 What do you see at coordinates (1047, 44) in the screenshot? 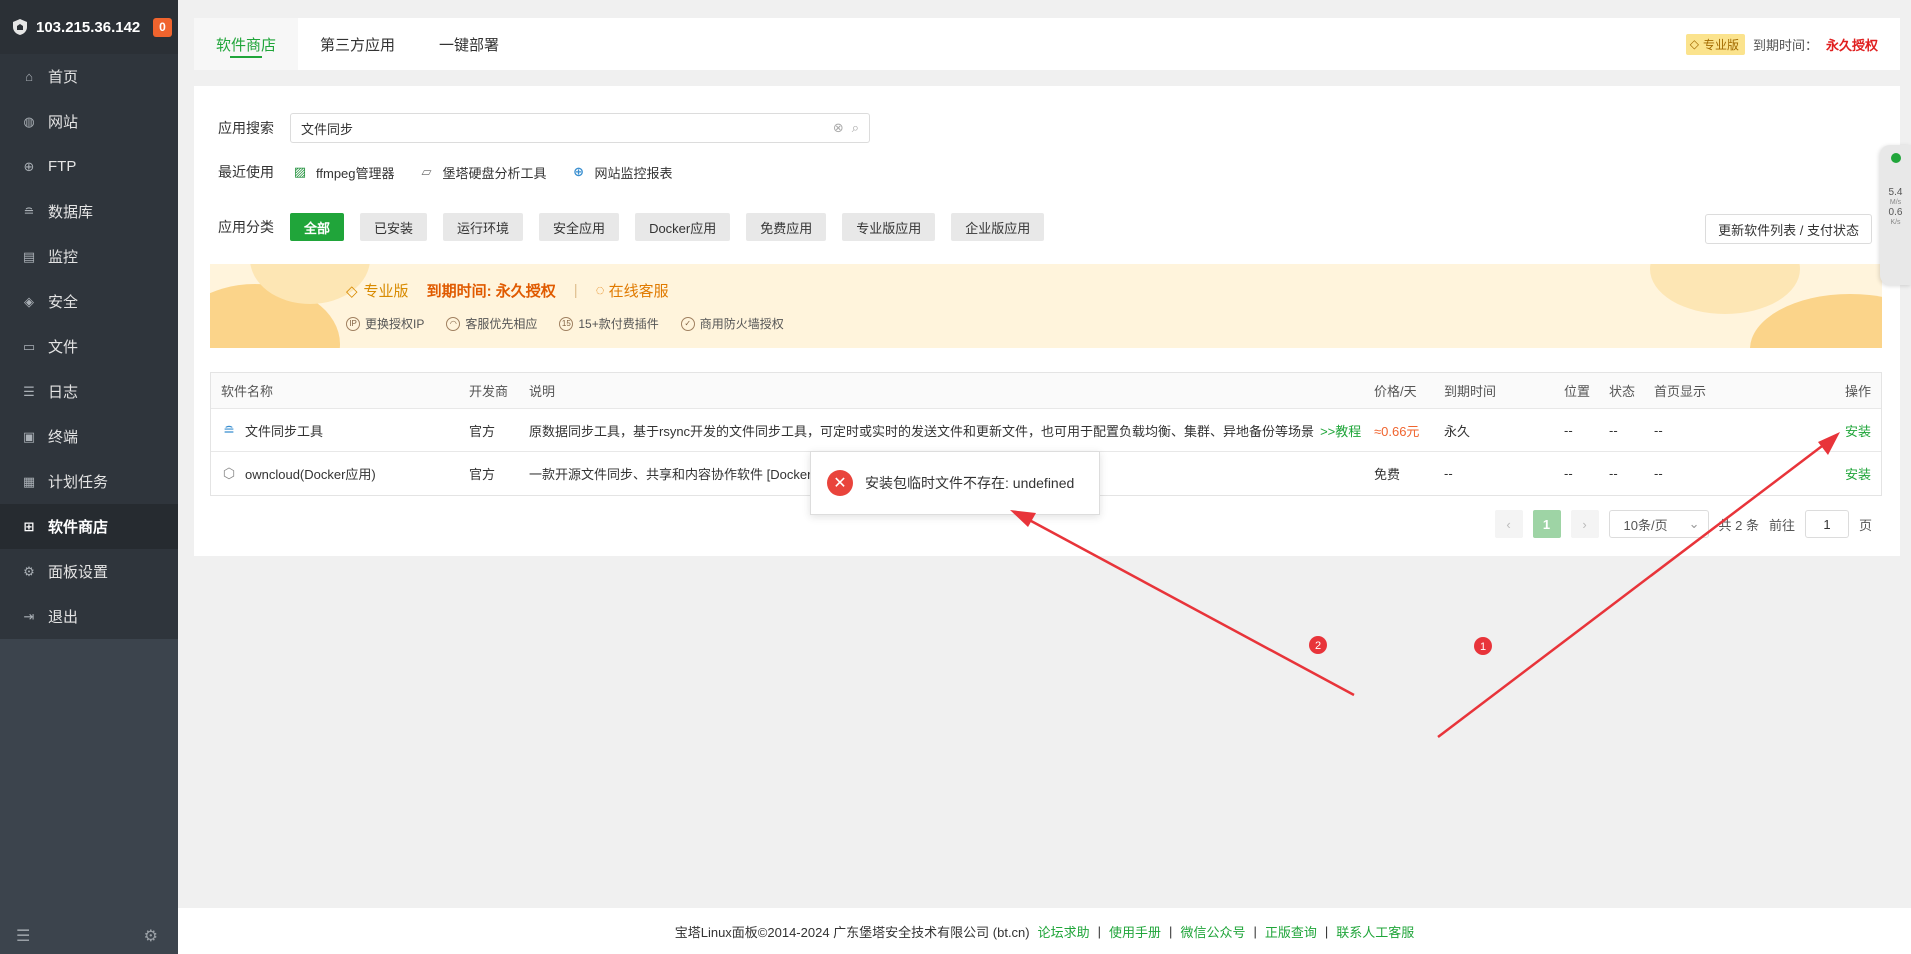
I see `top-tab-bar: 软件商店 第三方应用 一键部署 ◇ 专业版 到期时间： 永久授权` at bounding box center [1047, 44].